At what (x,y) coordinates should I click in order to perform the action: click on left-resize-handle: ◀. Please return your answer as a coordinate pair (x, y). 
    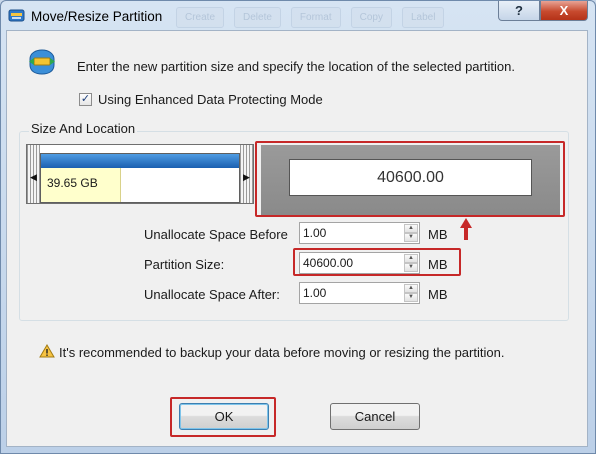
    Looking at the image, I should click on (33, 177).